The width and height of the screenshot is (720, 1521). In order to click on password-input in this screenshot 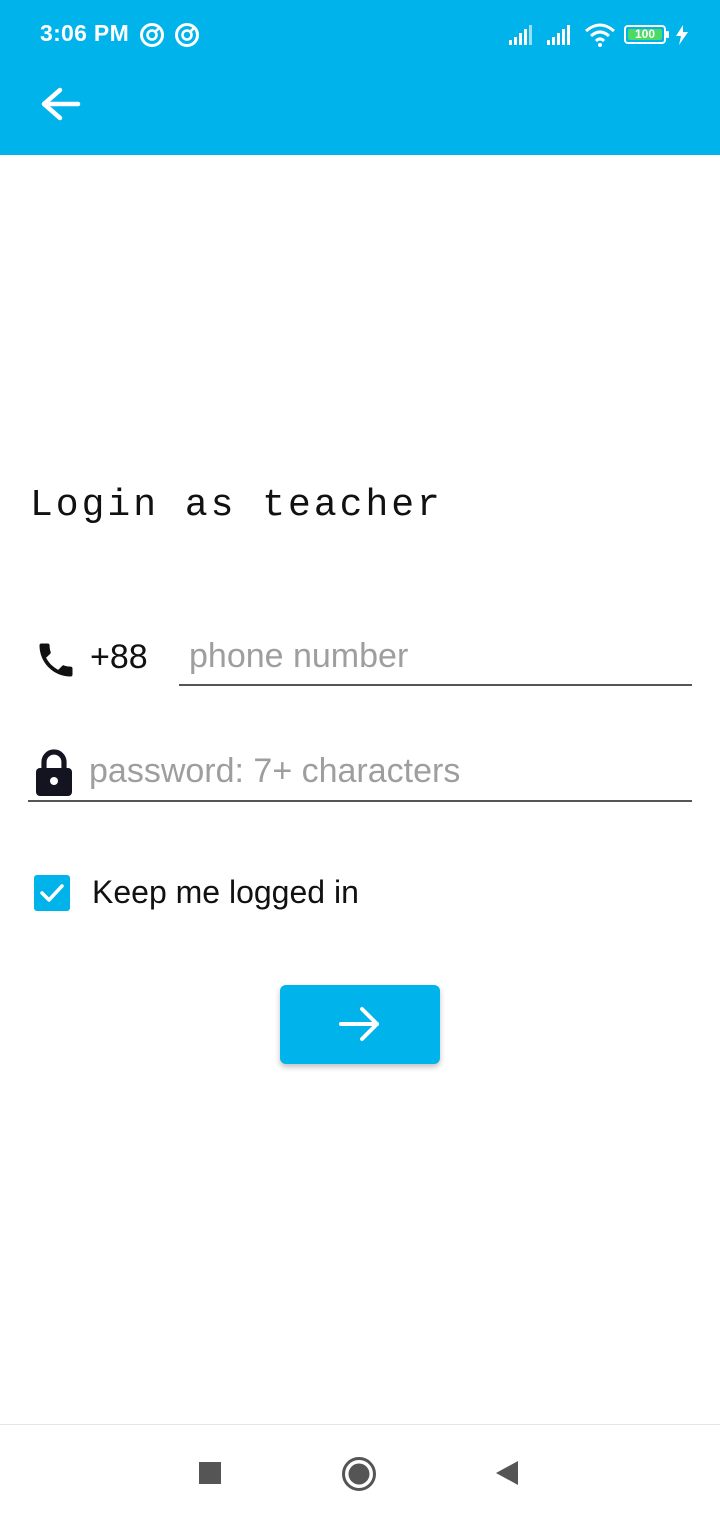, I will do `click(360, 772)`.